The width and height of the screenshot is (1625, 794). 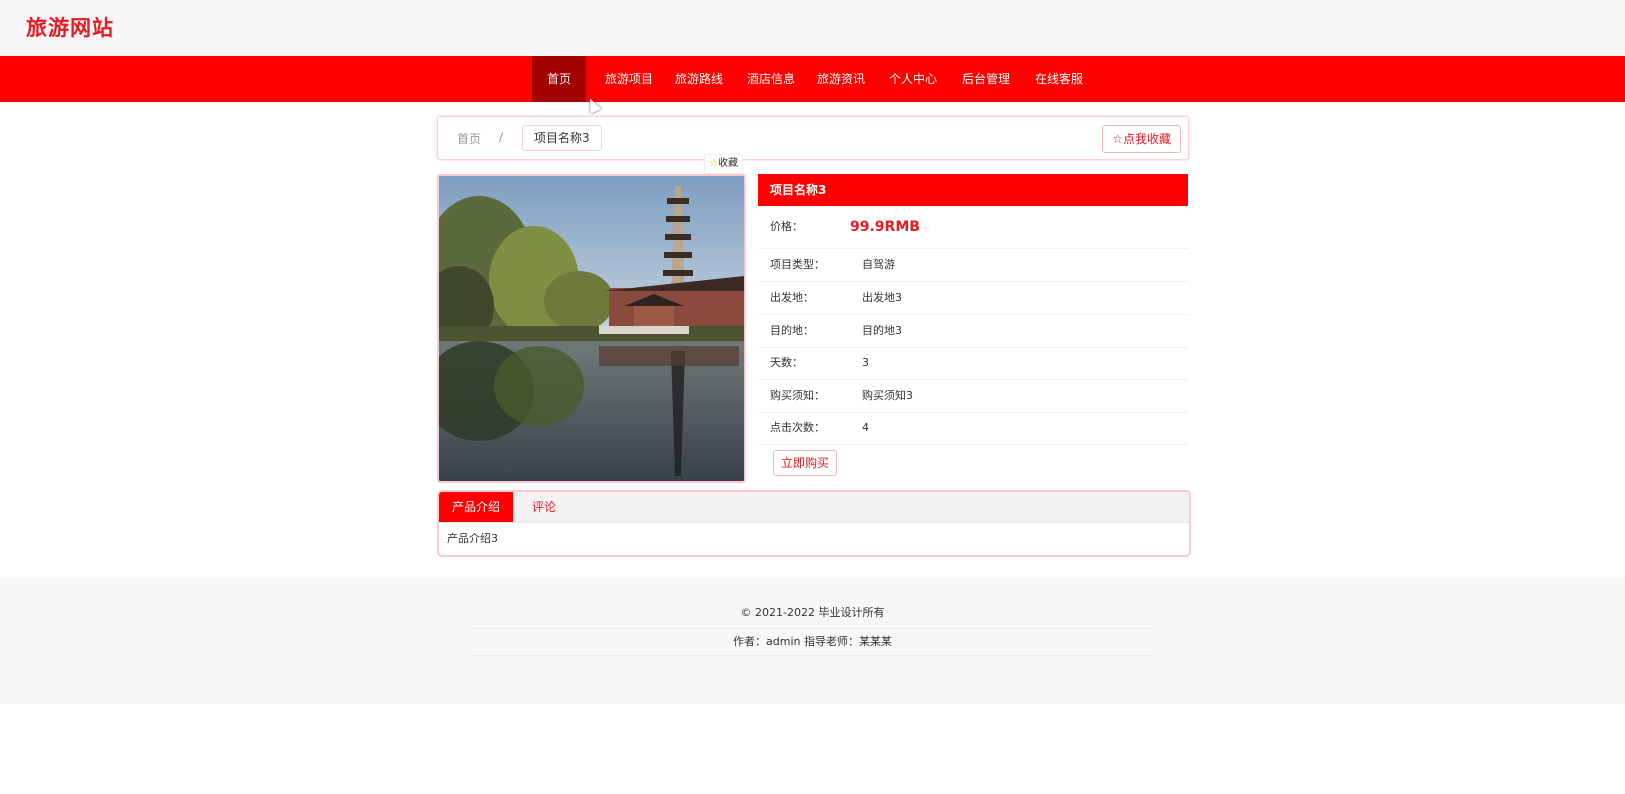 I want to click on tab-strip: 产品介绍 评论, so click(x=814, y=507).